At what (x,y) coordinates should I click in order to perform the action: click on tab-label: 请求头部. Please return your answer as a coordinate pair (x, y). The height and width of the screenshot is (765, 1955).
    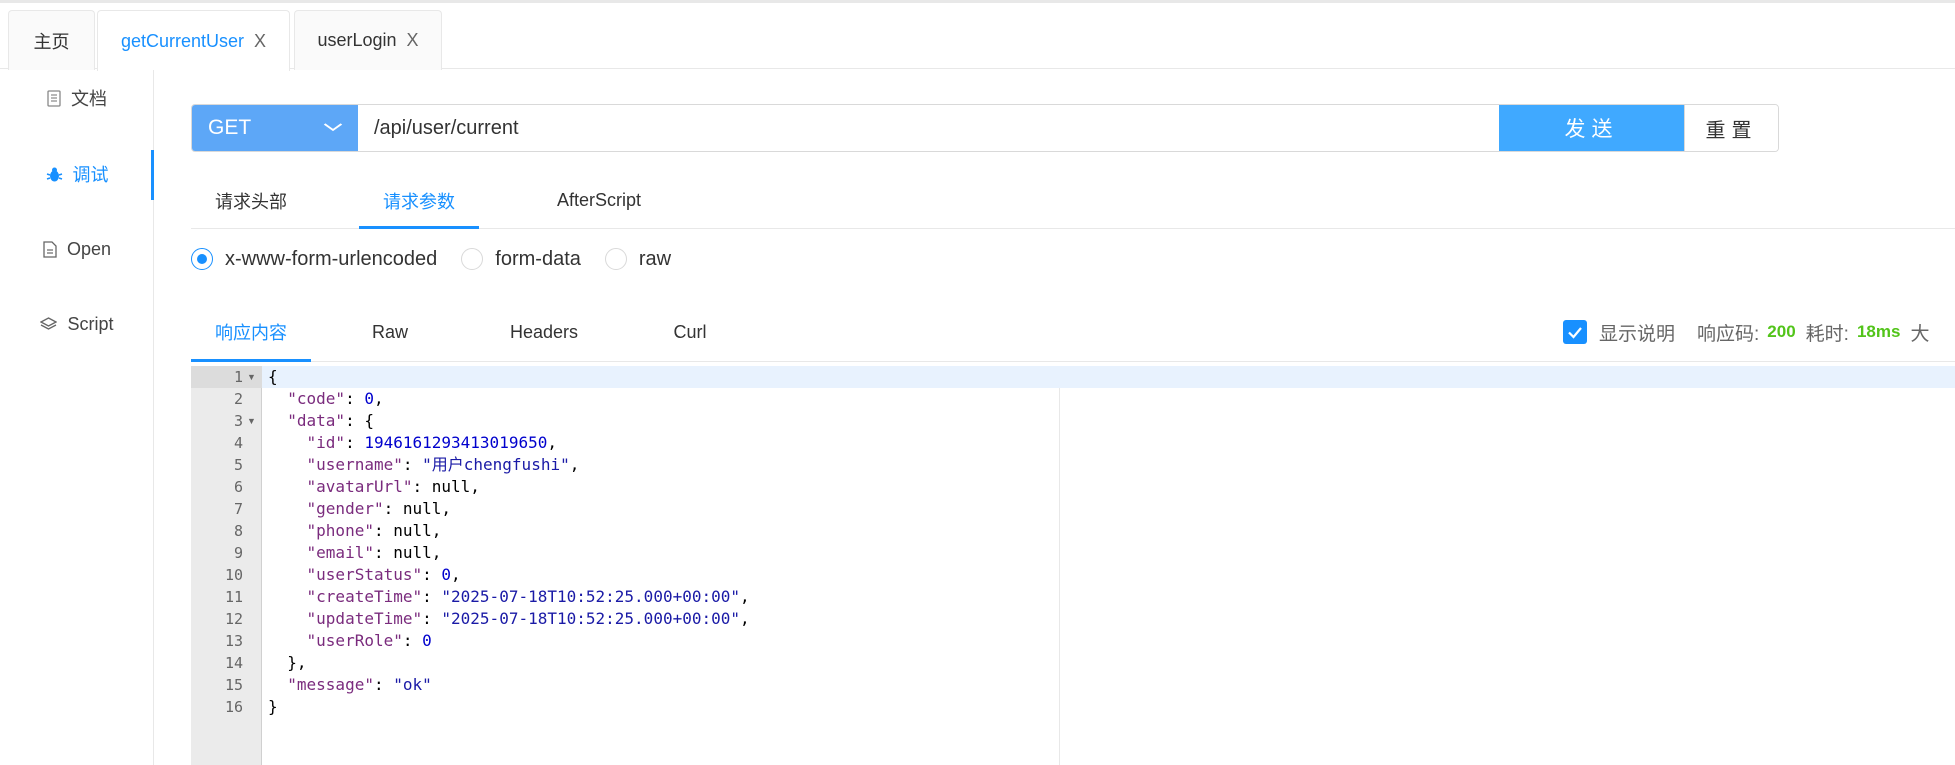
    Looking at the image, I should click on (251, 201).